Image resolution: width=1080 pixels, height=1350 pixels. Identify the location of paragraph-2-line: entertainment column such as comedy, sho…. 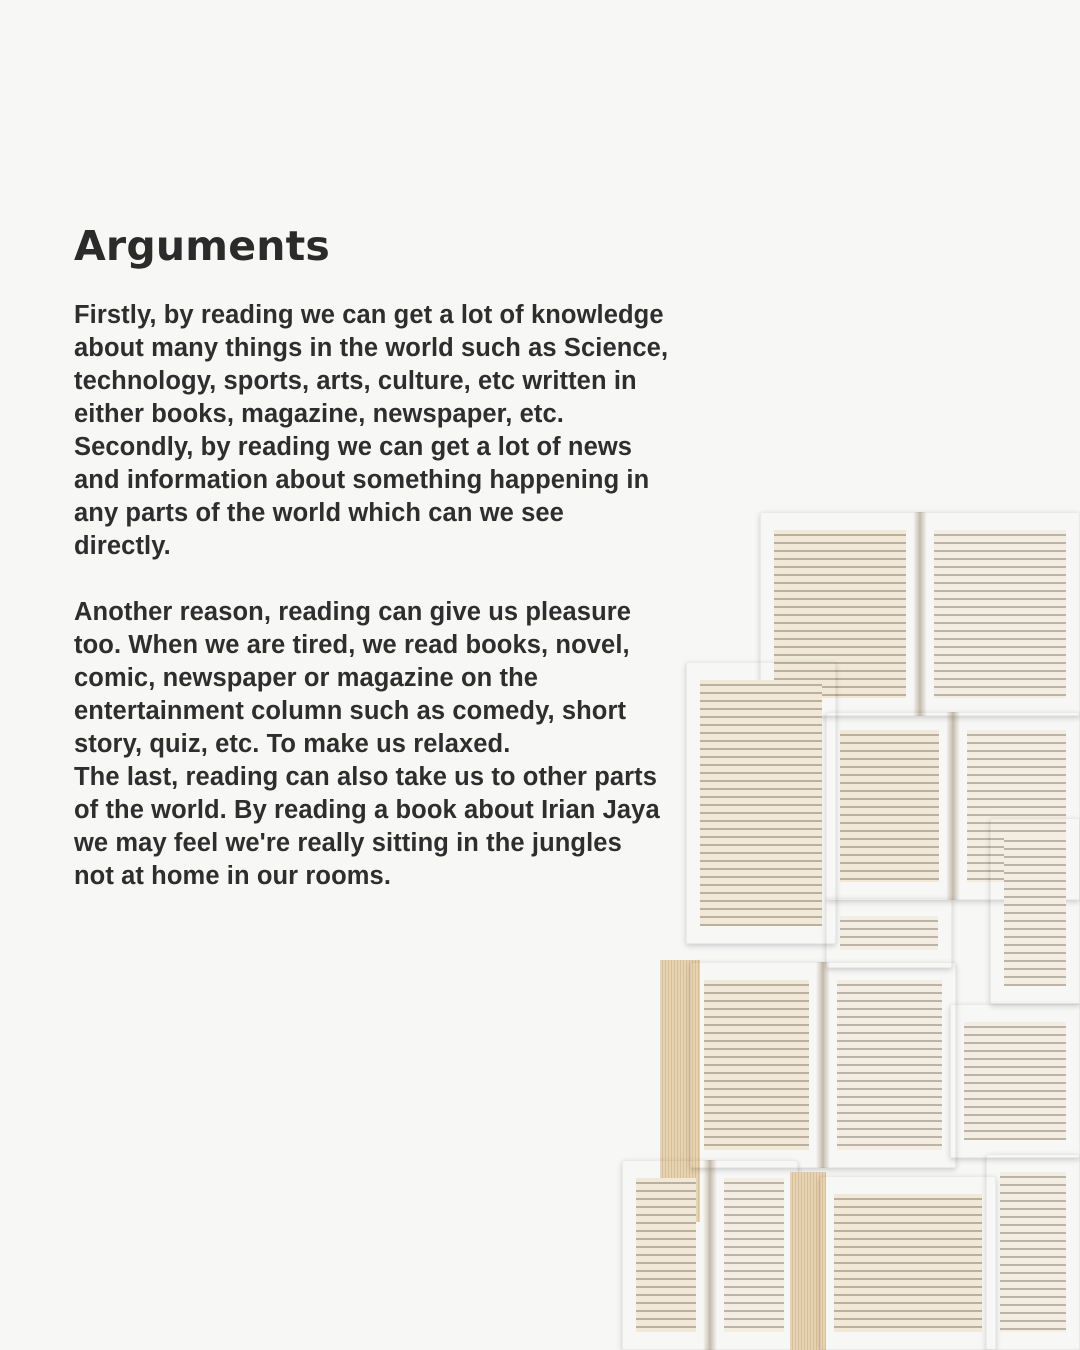
(350, 711).